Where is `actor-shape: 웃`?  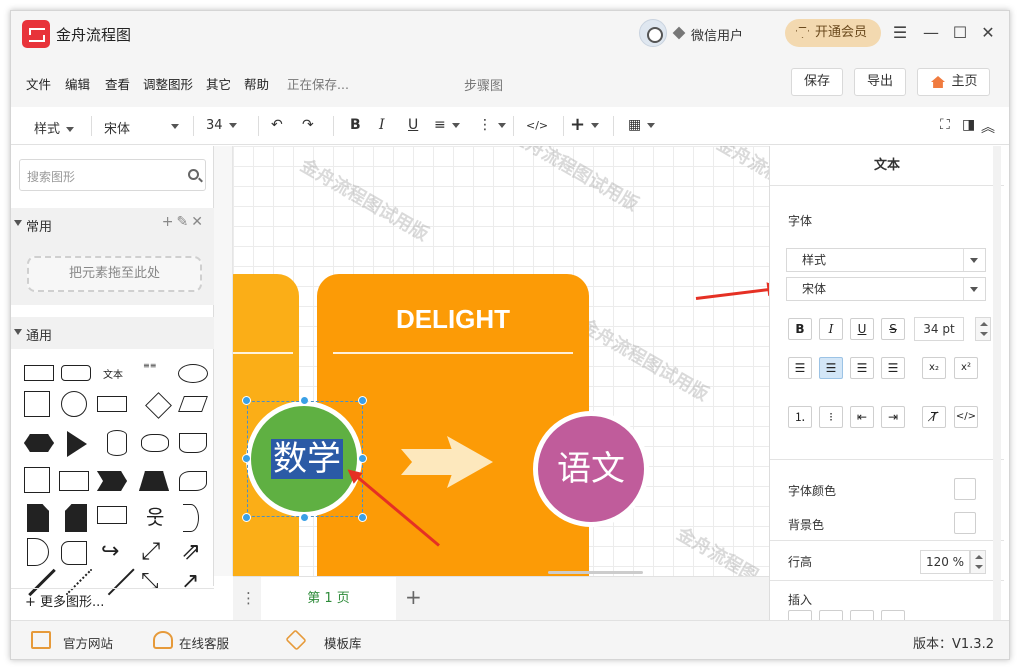 actor-shape: 웃 is located at coordinates (155, 515).